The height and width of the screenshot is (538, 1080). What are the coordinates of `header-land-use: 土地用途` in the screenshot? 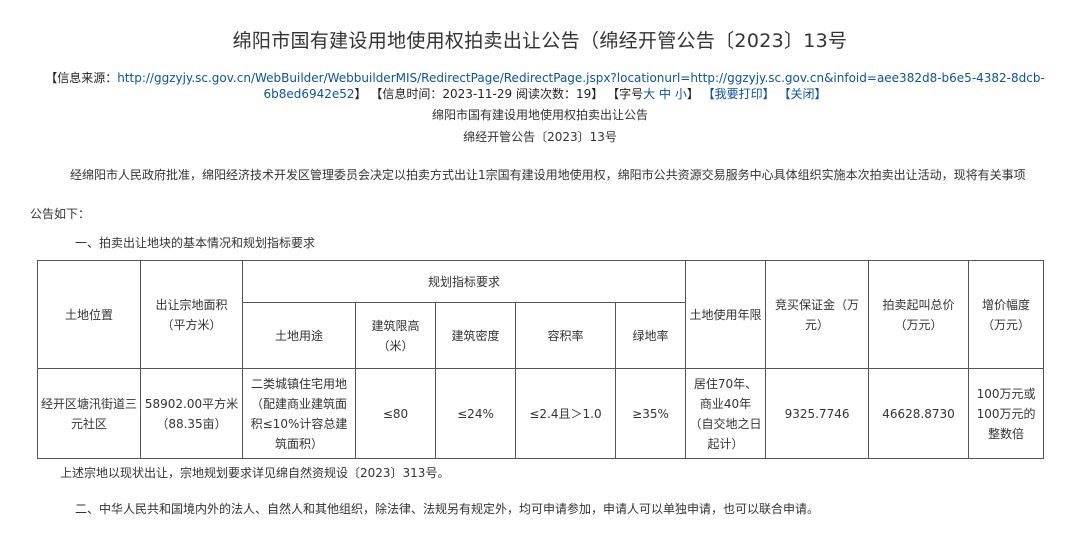 It's located at (299, 335).